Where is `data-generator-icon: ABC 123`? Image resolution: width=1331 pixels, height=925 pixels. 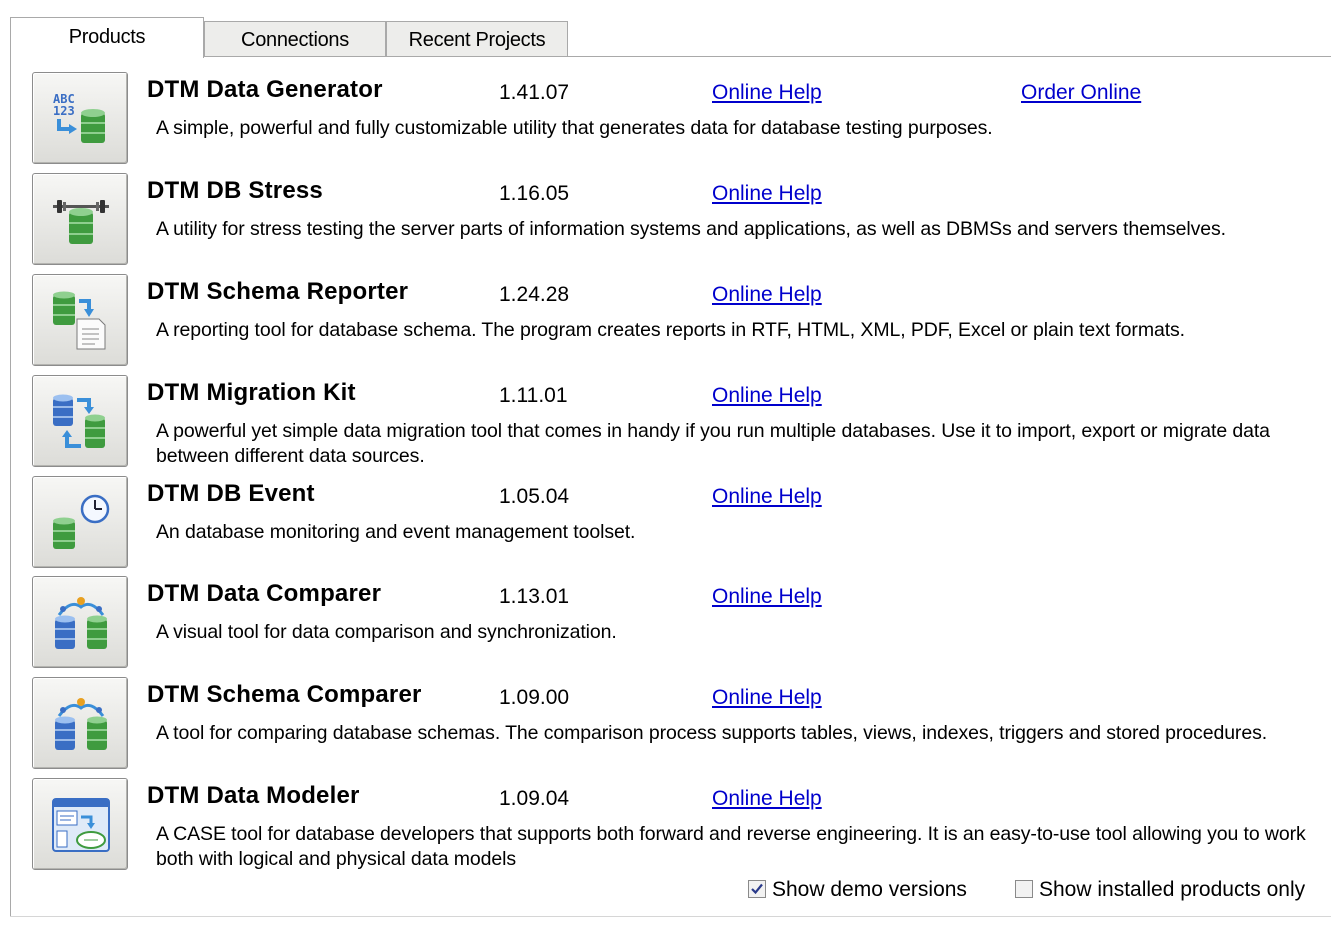 data-generator-icon: ABC 123 is located at coordinates (79, 117).